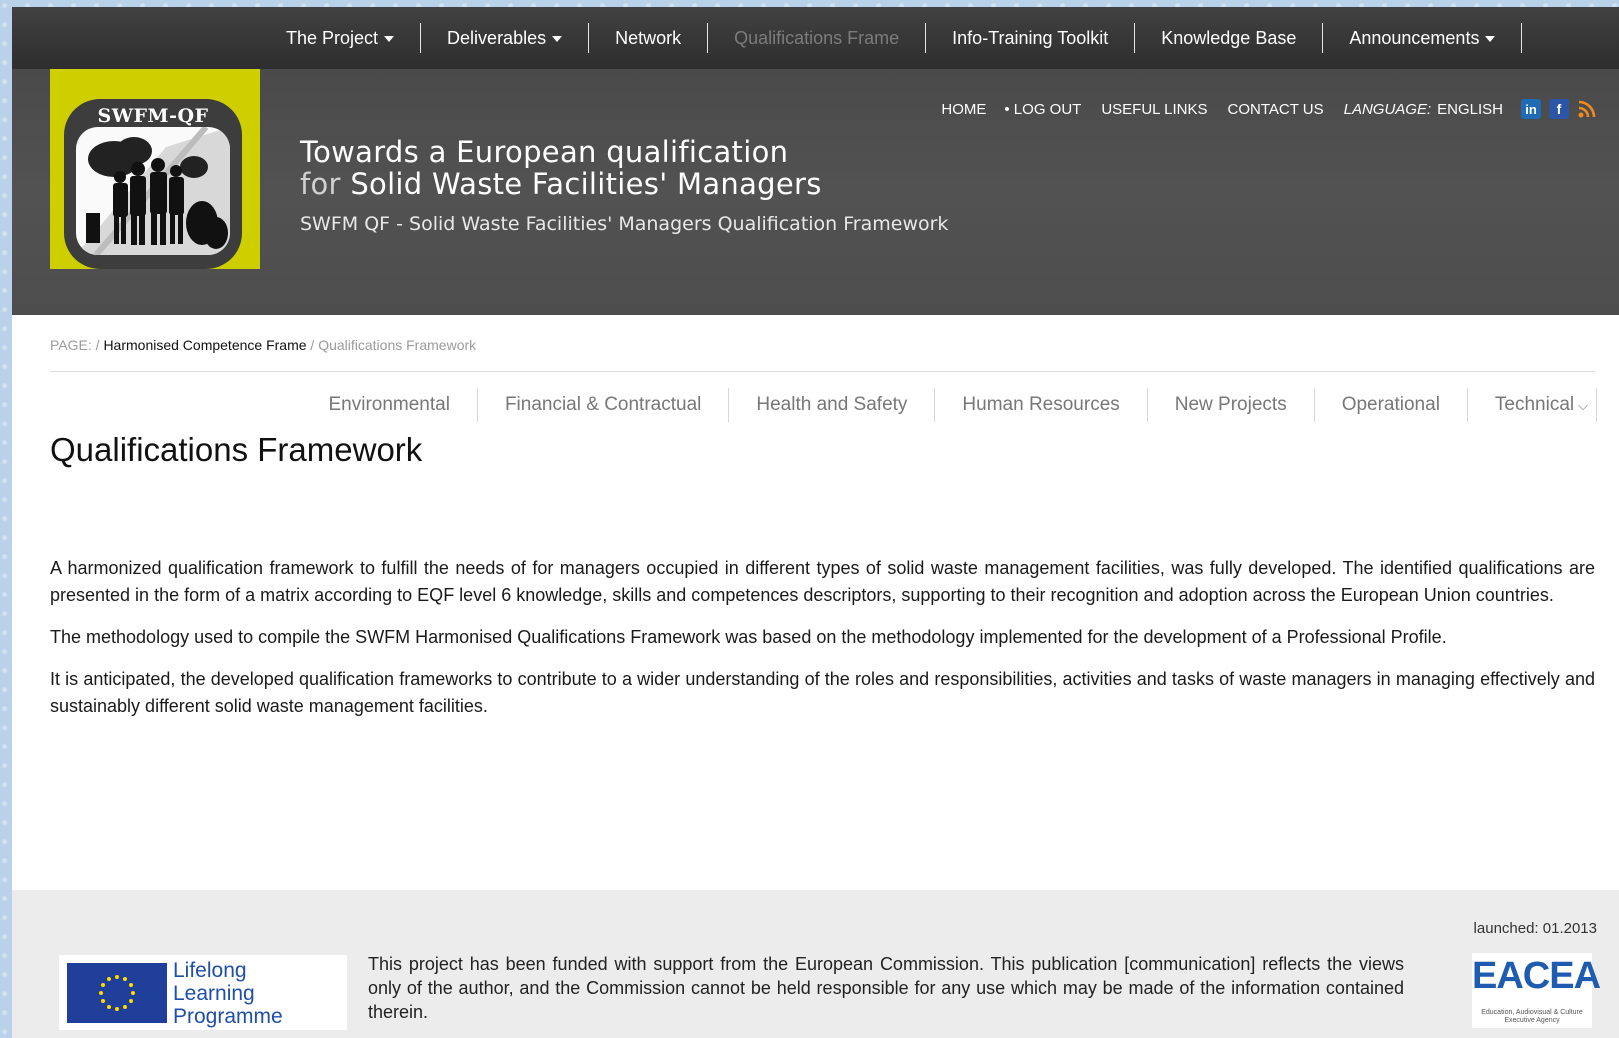 The width and height of the screenshot is (1619, 1038). I want to click on breadcrumb-current: Qualifications Framework, so click(397, 345).